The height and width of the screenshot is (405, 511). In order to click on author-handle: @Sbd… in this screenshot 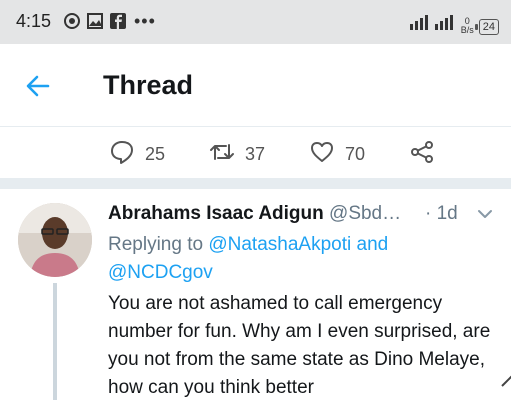, I will do `click(365, 213)`.